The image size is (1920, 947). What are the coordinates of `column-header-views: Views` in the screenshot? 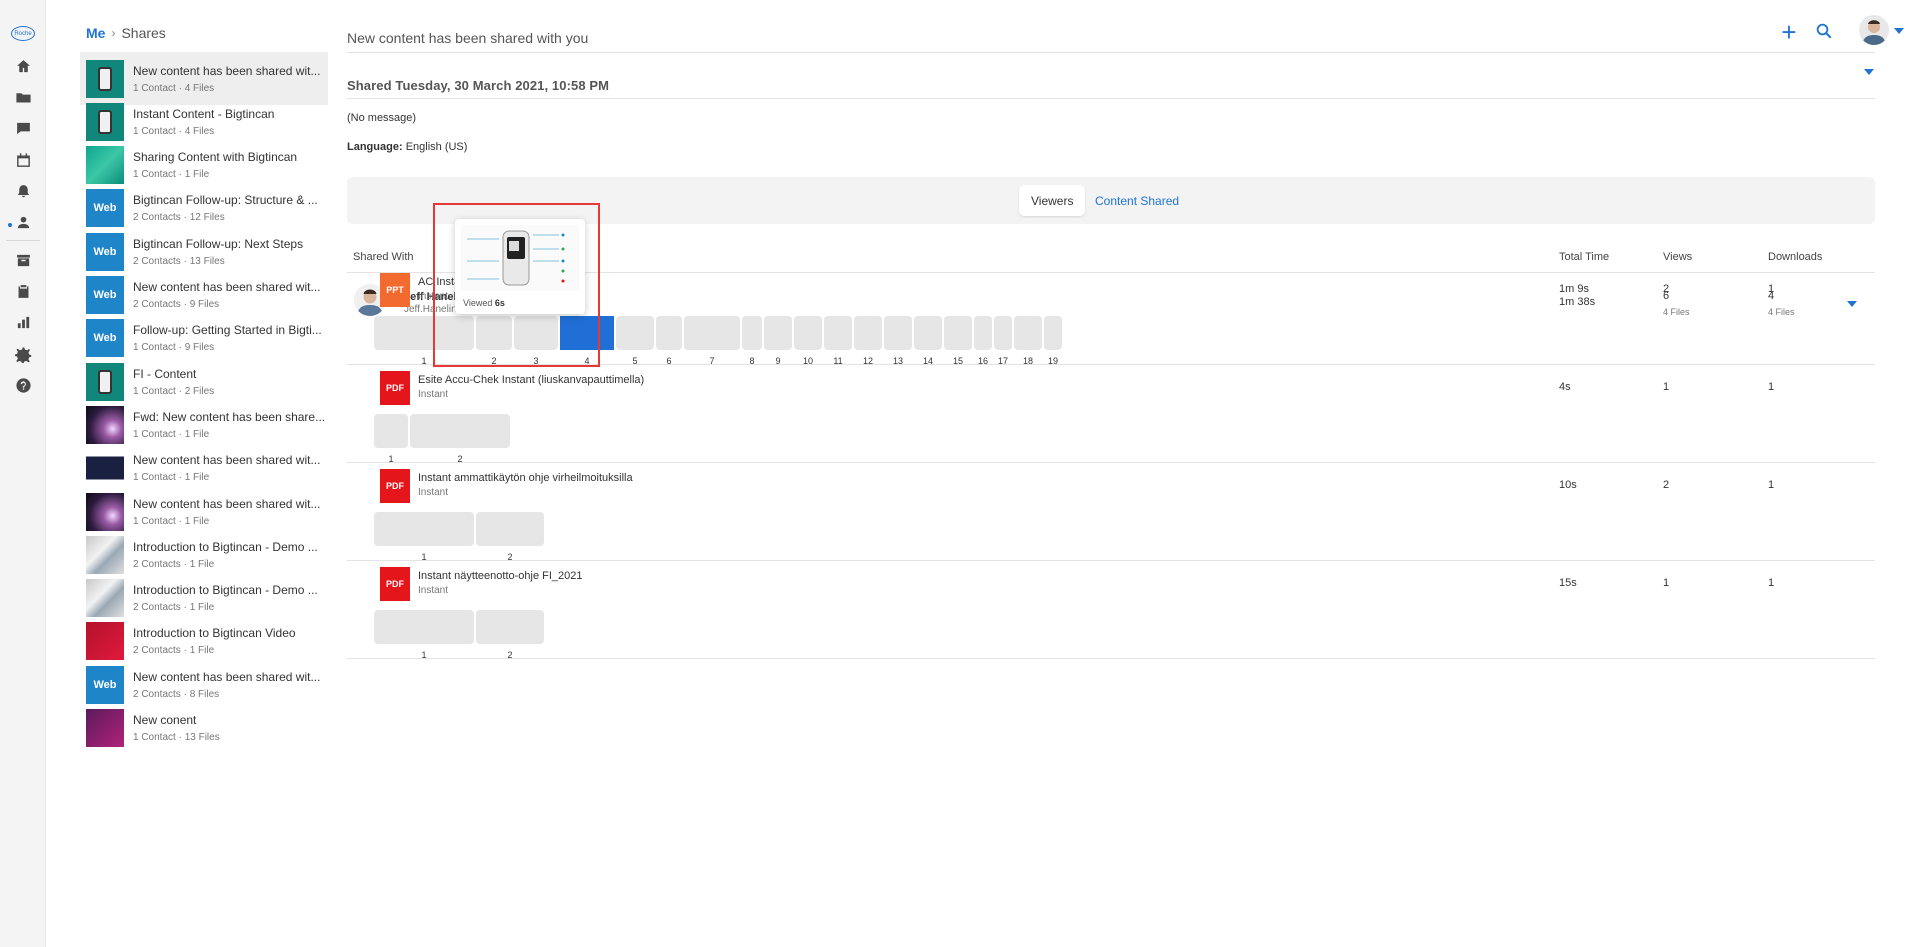 It's located at (1678, 257).